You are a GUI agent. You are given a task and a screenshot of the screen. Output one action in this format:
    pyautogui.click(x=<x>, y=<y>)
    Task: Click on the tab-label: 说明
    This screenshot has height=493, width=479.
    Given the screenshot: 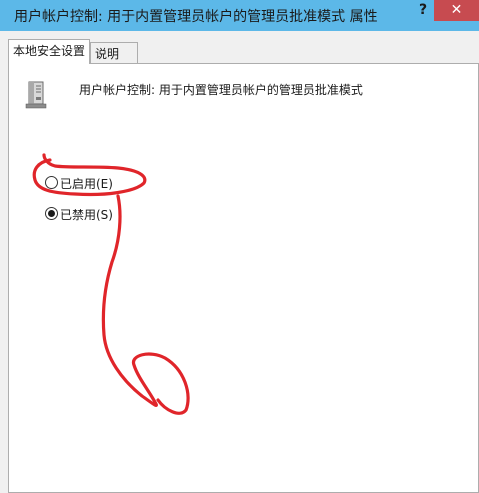 What is the action you would take?
    pyautogui.click(x=107, y=54)
    